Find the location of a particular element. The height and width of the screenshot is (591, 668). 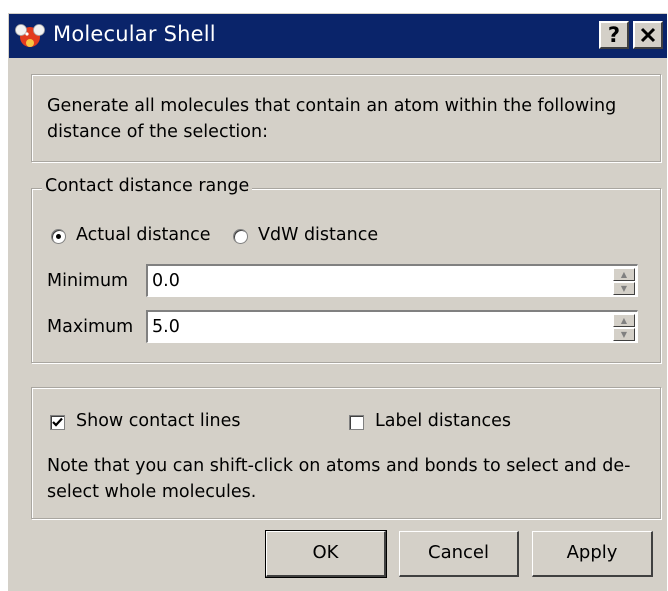

close-icon is located at coordinates (648, 35).